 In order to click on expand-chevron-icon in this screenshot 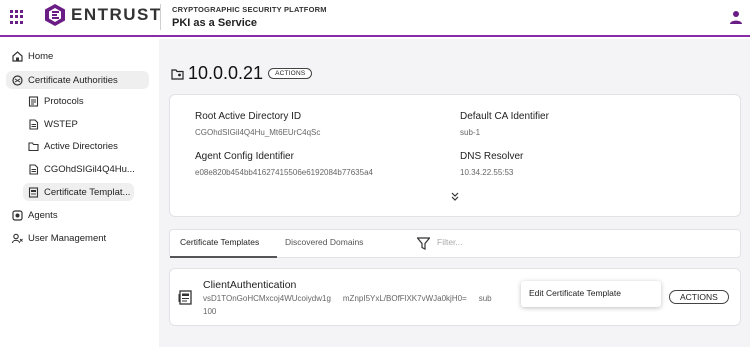, I will do `click(455, 197)`.